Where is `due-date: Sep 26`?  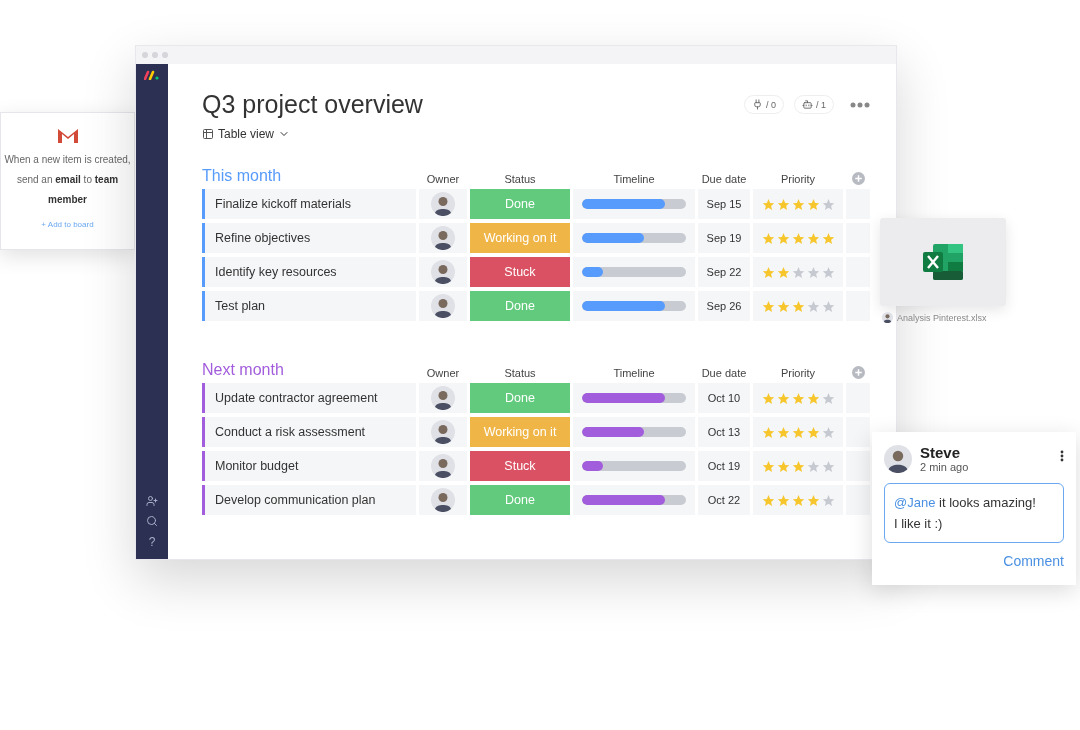
due-date: Sep 26 is located at coordinates (724, 306).